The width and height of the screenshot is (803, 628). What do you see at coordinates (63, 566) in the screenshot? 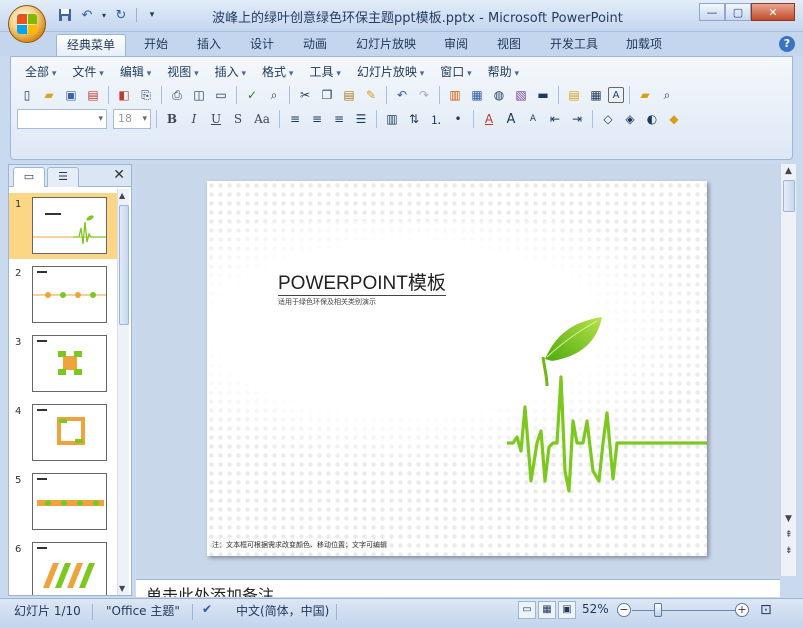
I see `slide-thumbnail: 6` at bounding box center [63, 566].